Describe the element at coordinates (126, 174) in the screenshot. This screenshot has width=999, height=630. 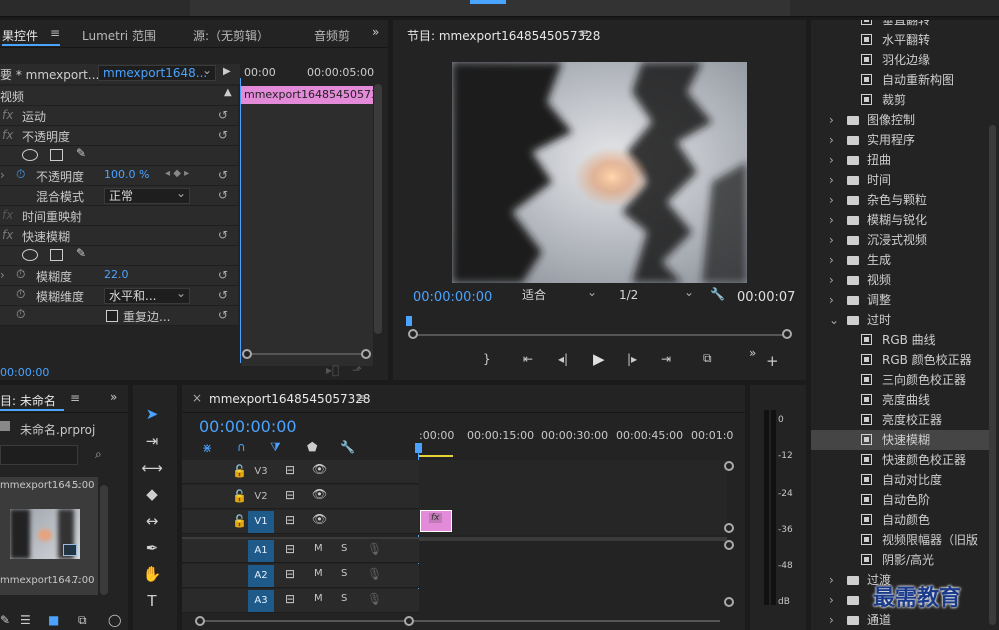
I see `opacity-value: 100.0 %` at that location.